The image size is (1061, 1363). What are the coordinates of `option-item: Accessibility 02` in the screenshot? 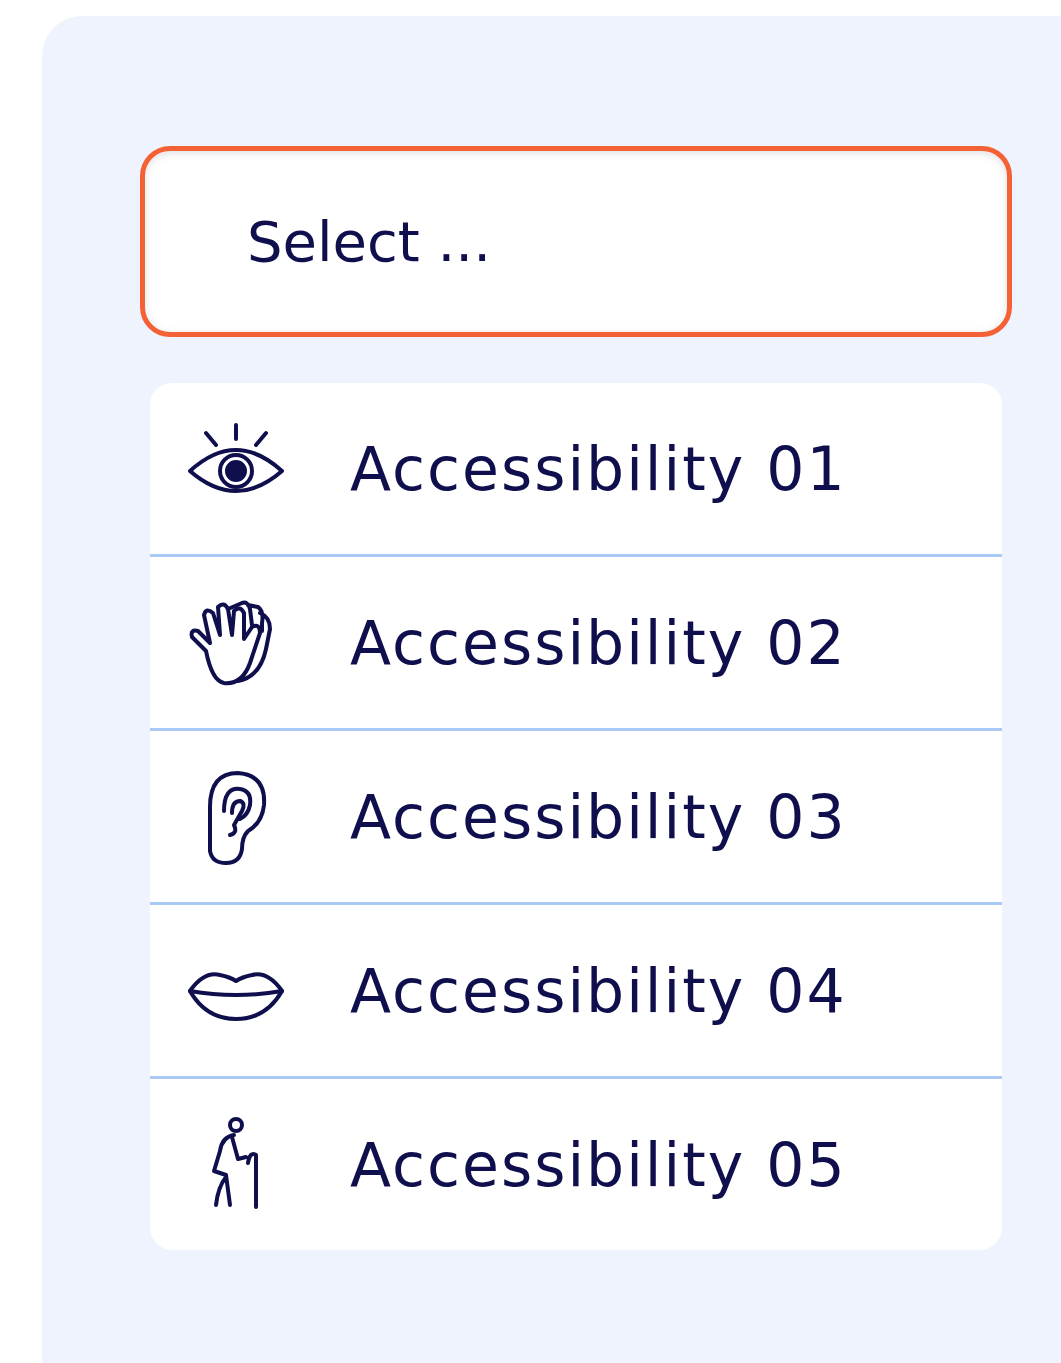 It's located at (576, 641).